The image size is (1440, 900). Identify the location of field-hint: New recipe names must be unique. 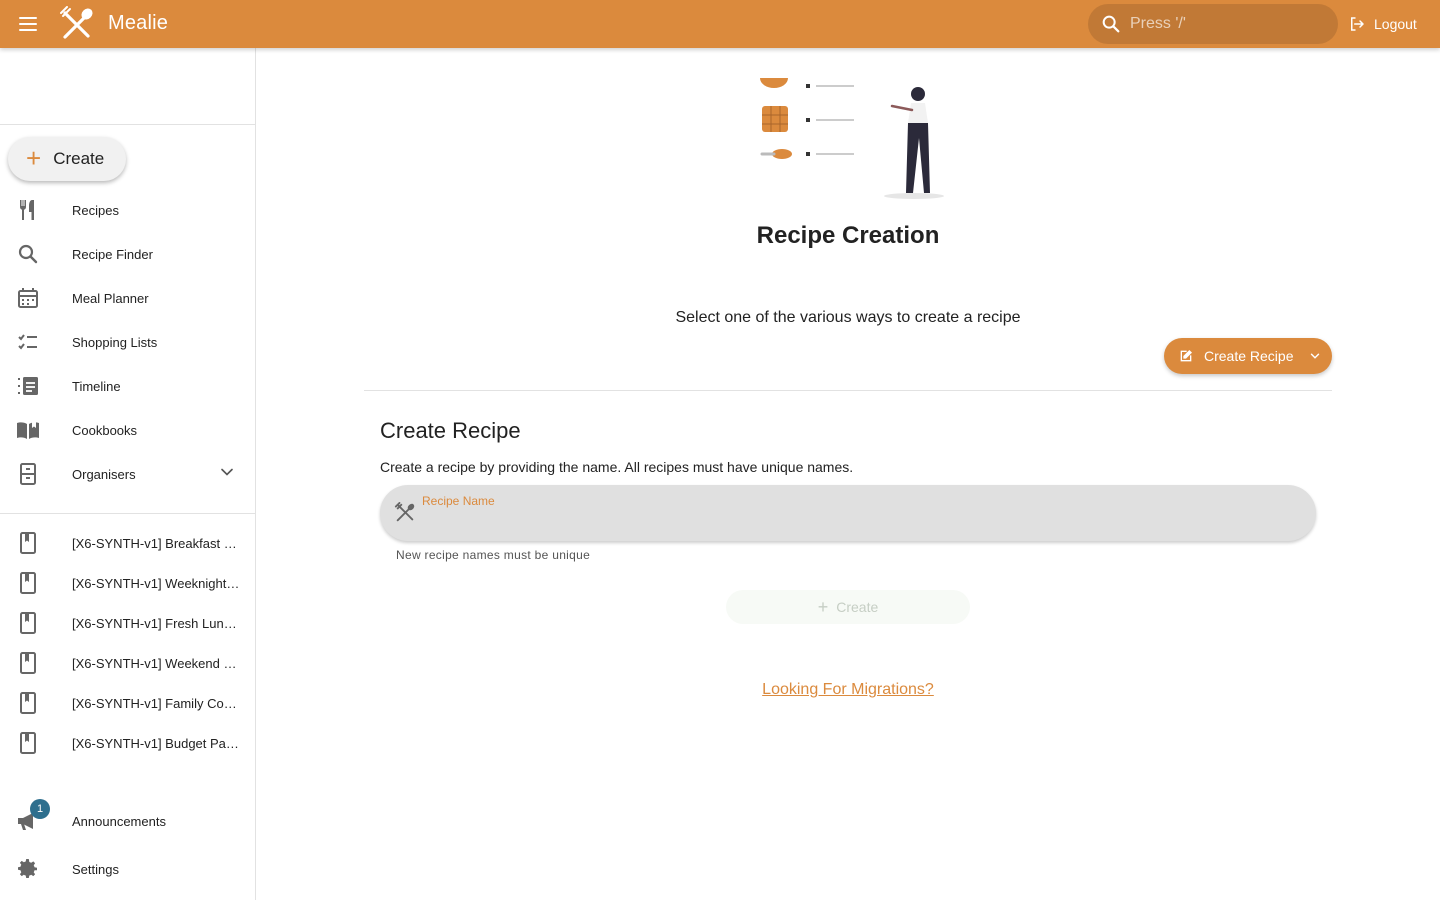
(493, 555).